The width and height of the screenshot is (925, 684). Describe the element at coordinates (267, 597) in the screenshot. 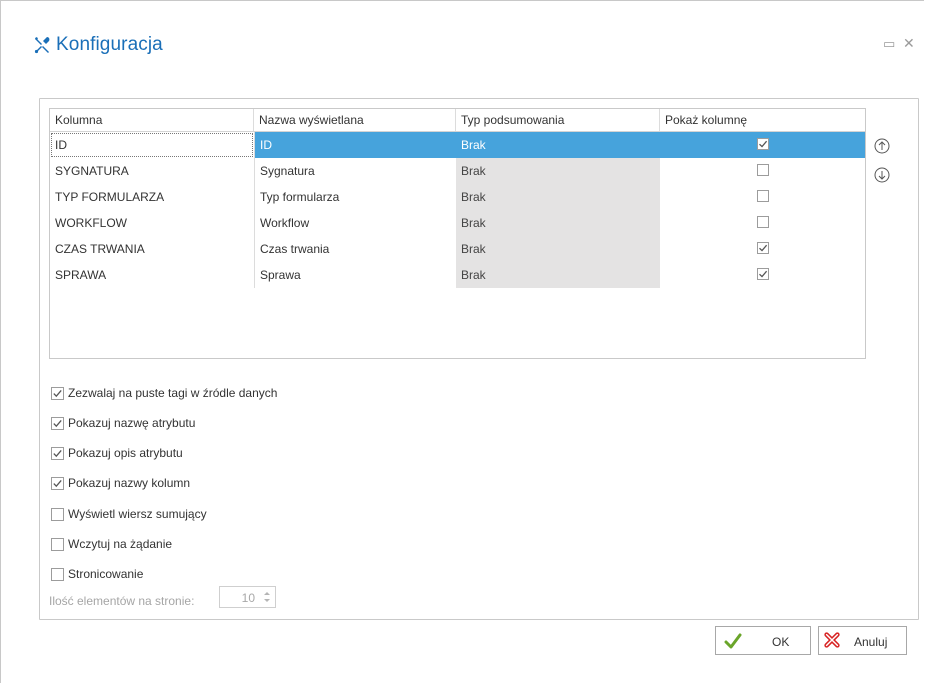

I see `spinner-arrows-icon` at that location.